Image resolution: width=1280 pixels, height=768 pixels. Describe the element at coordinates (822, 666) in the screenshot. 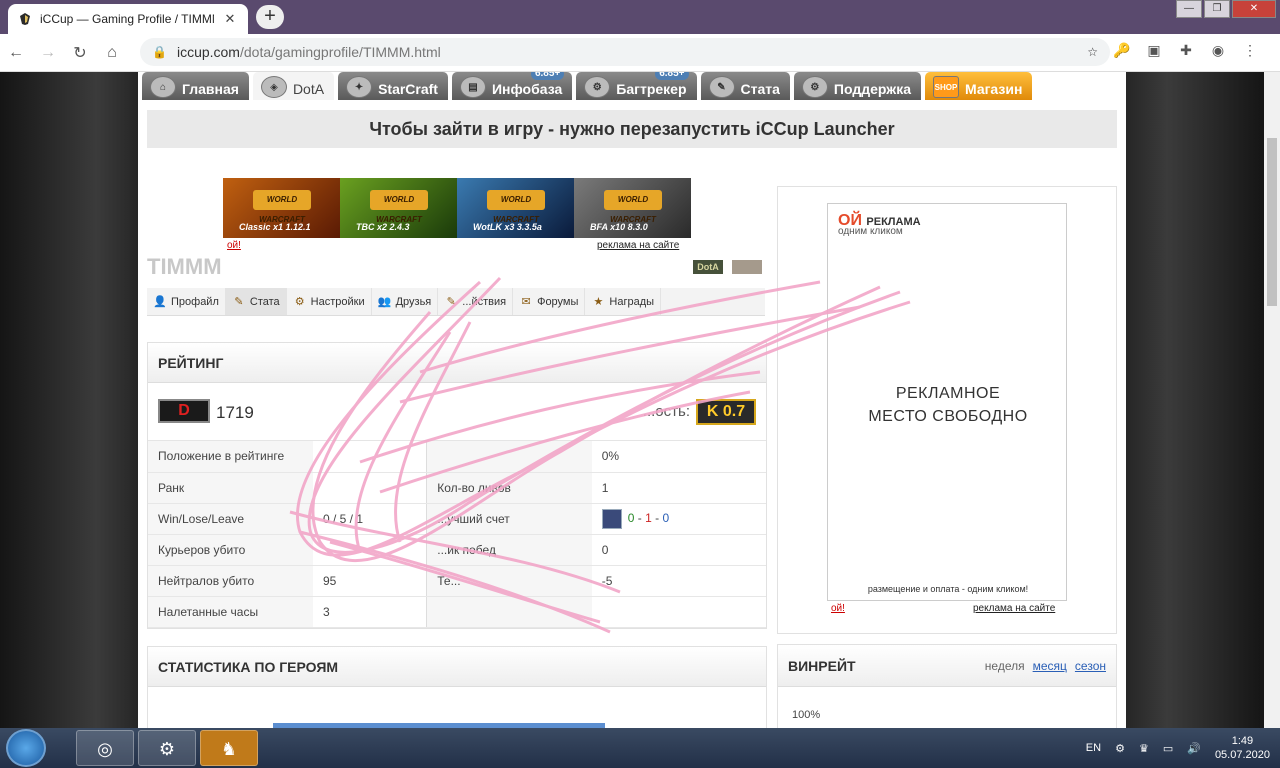

I see `winrate-title: ВИНРЕЙТ` at that location.